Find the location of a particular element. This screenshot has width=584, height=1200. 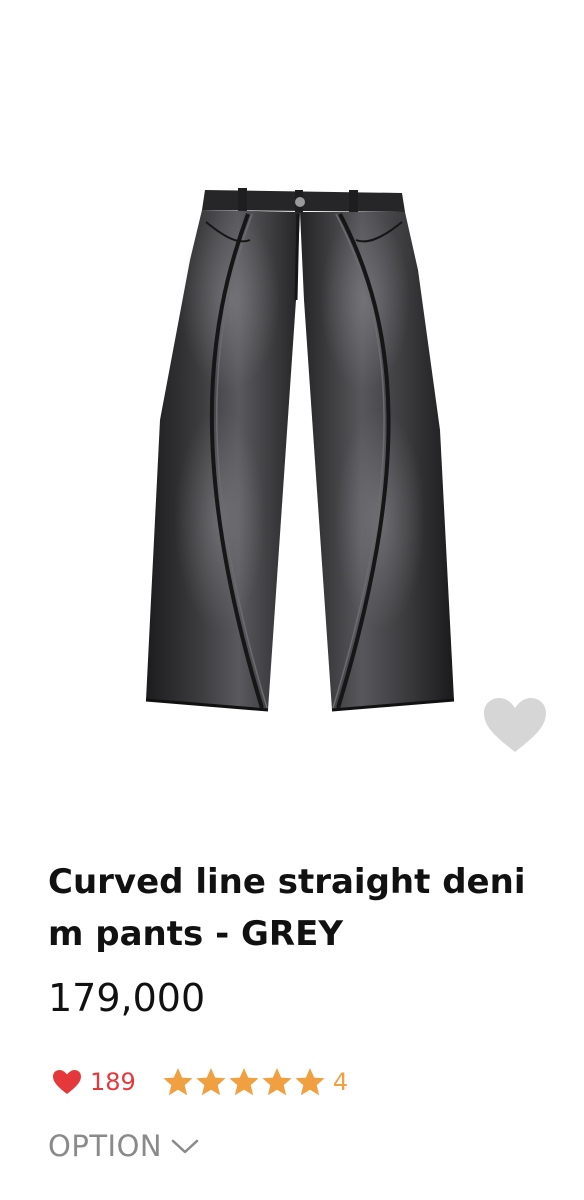

chevron-down-icon is located at coordinates (185, 1146).